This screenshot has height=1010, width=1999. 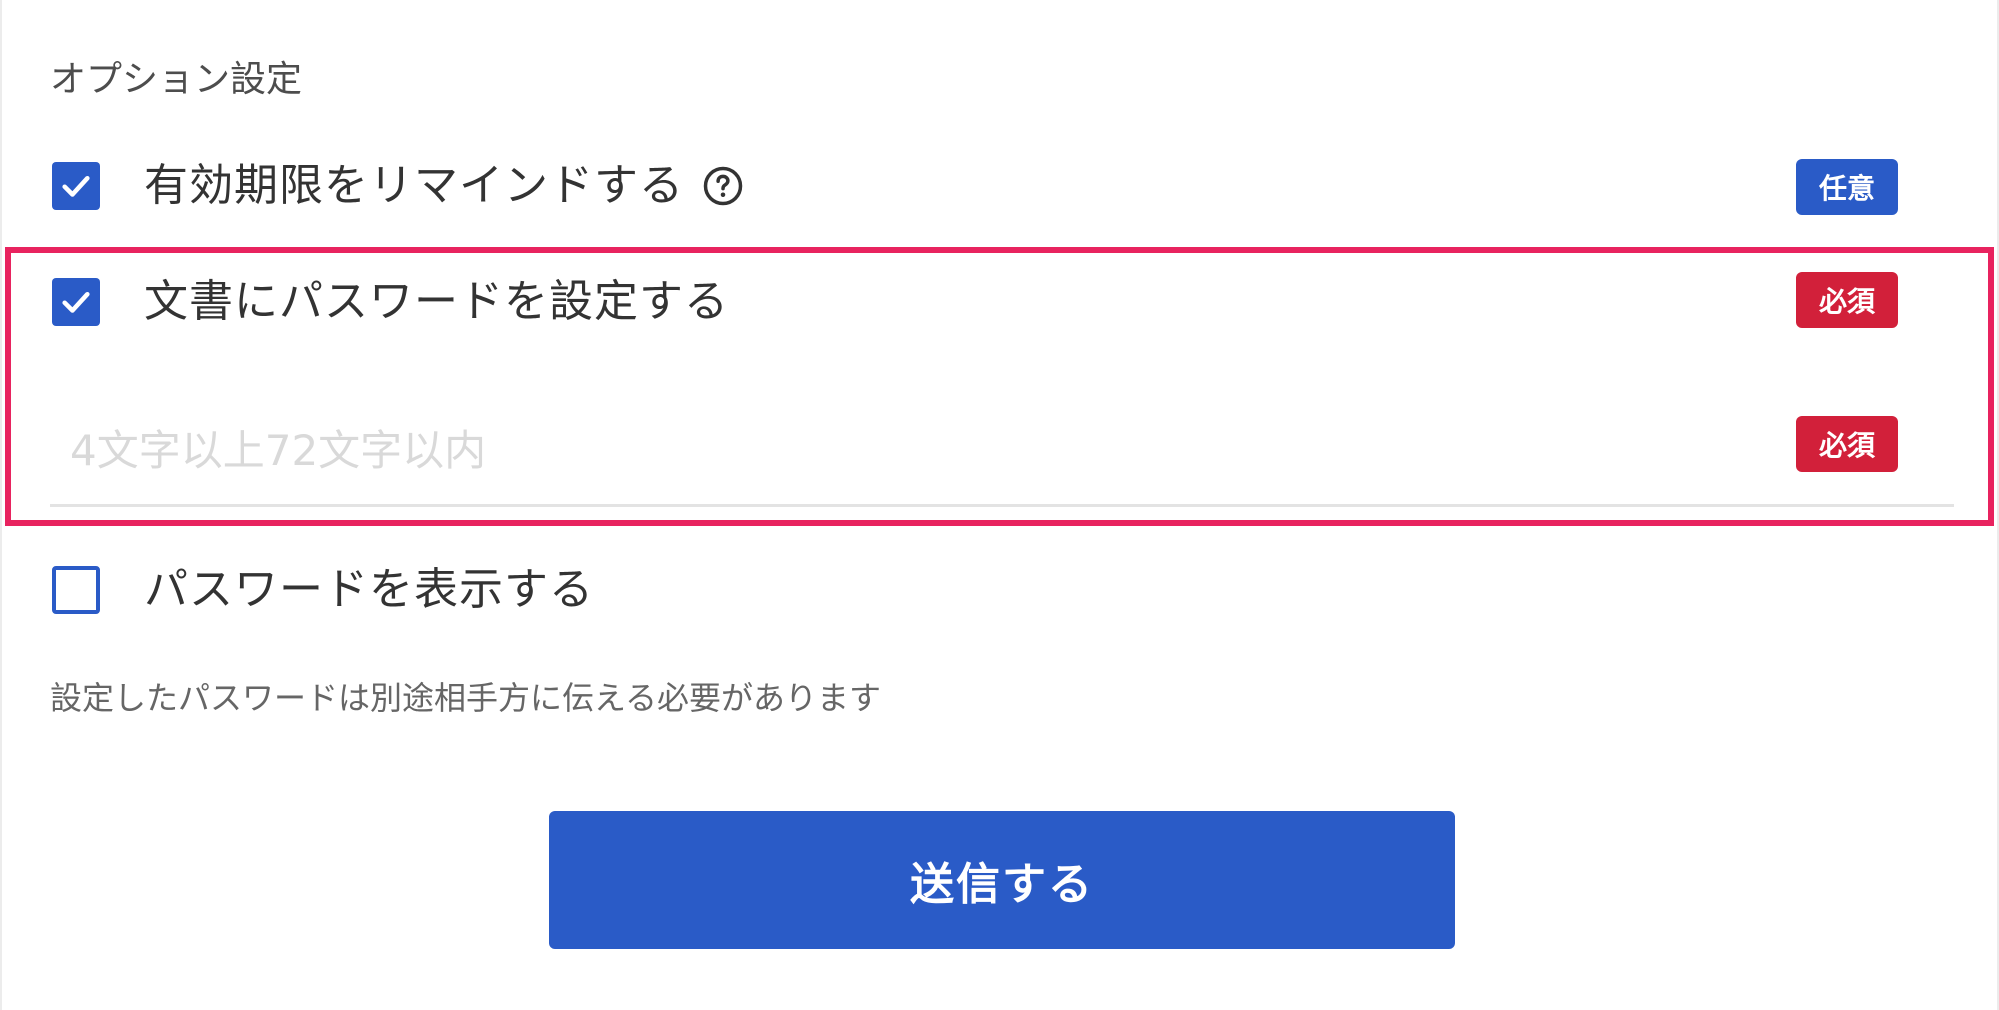 I want to click on remind-option-row: 有効期限をリマインドする, so click(x=398, y=186).